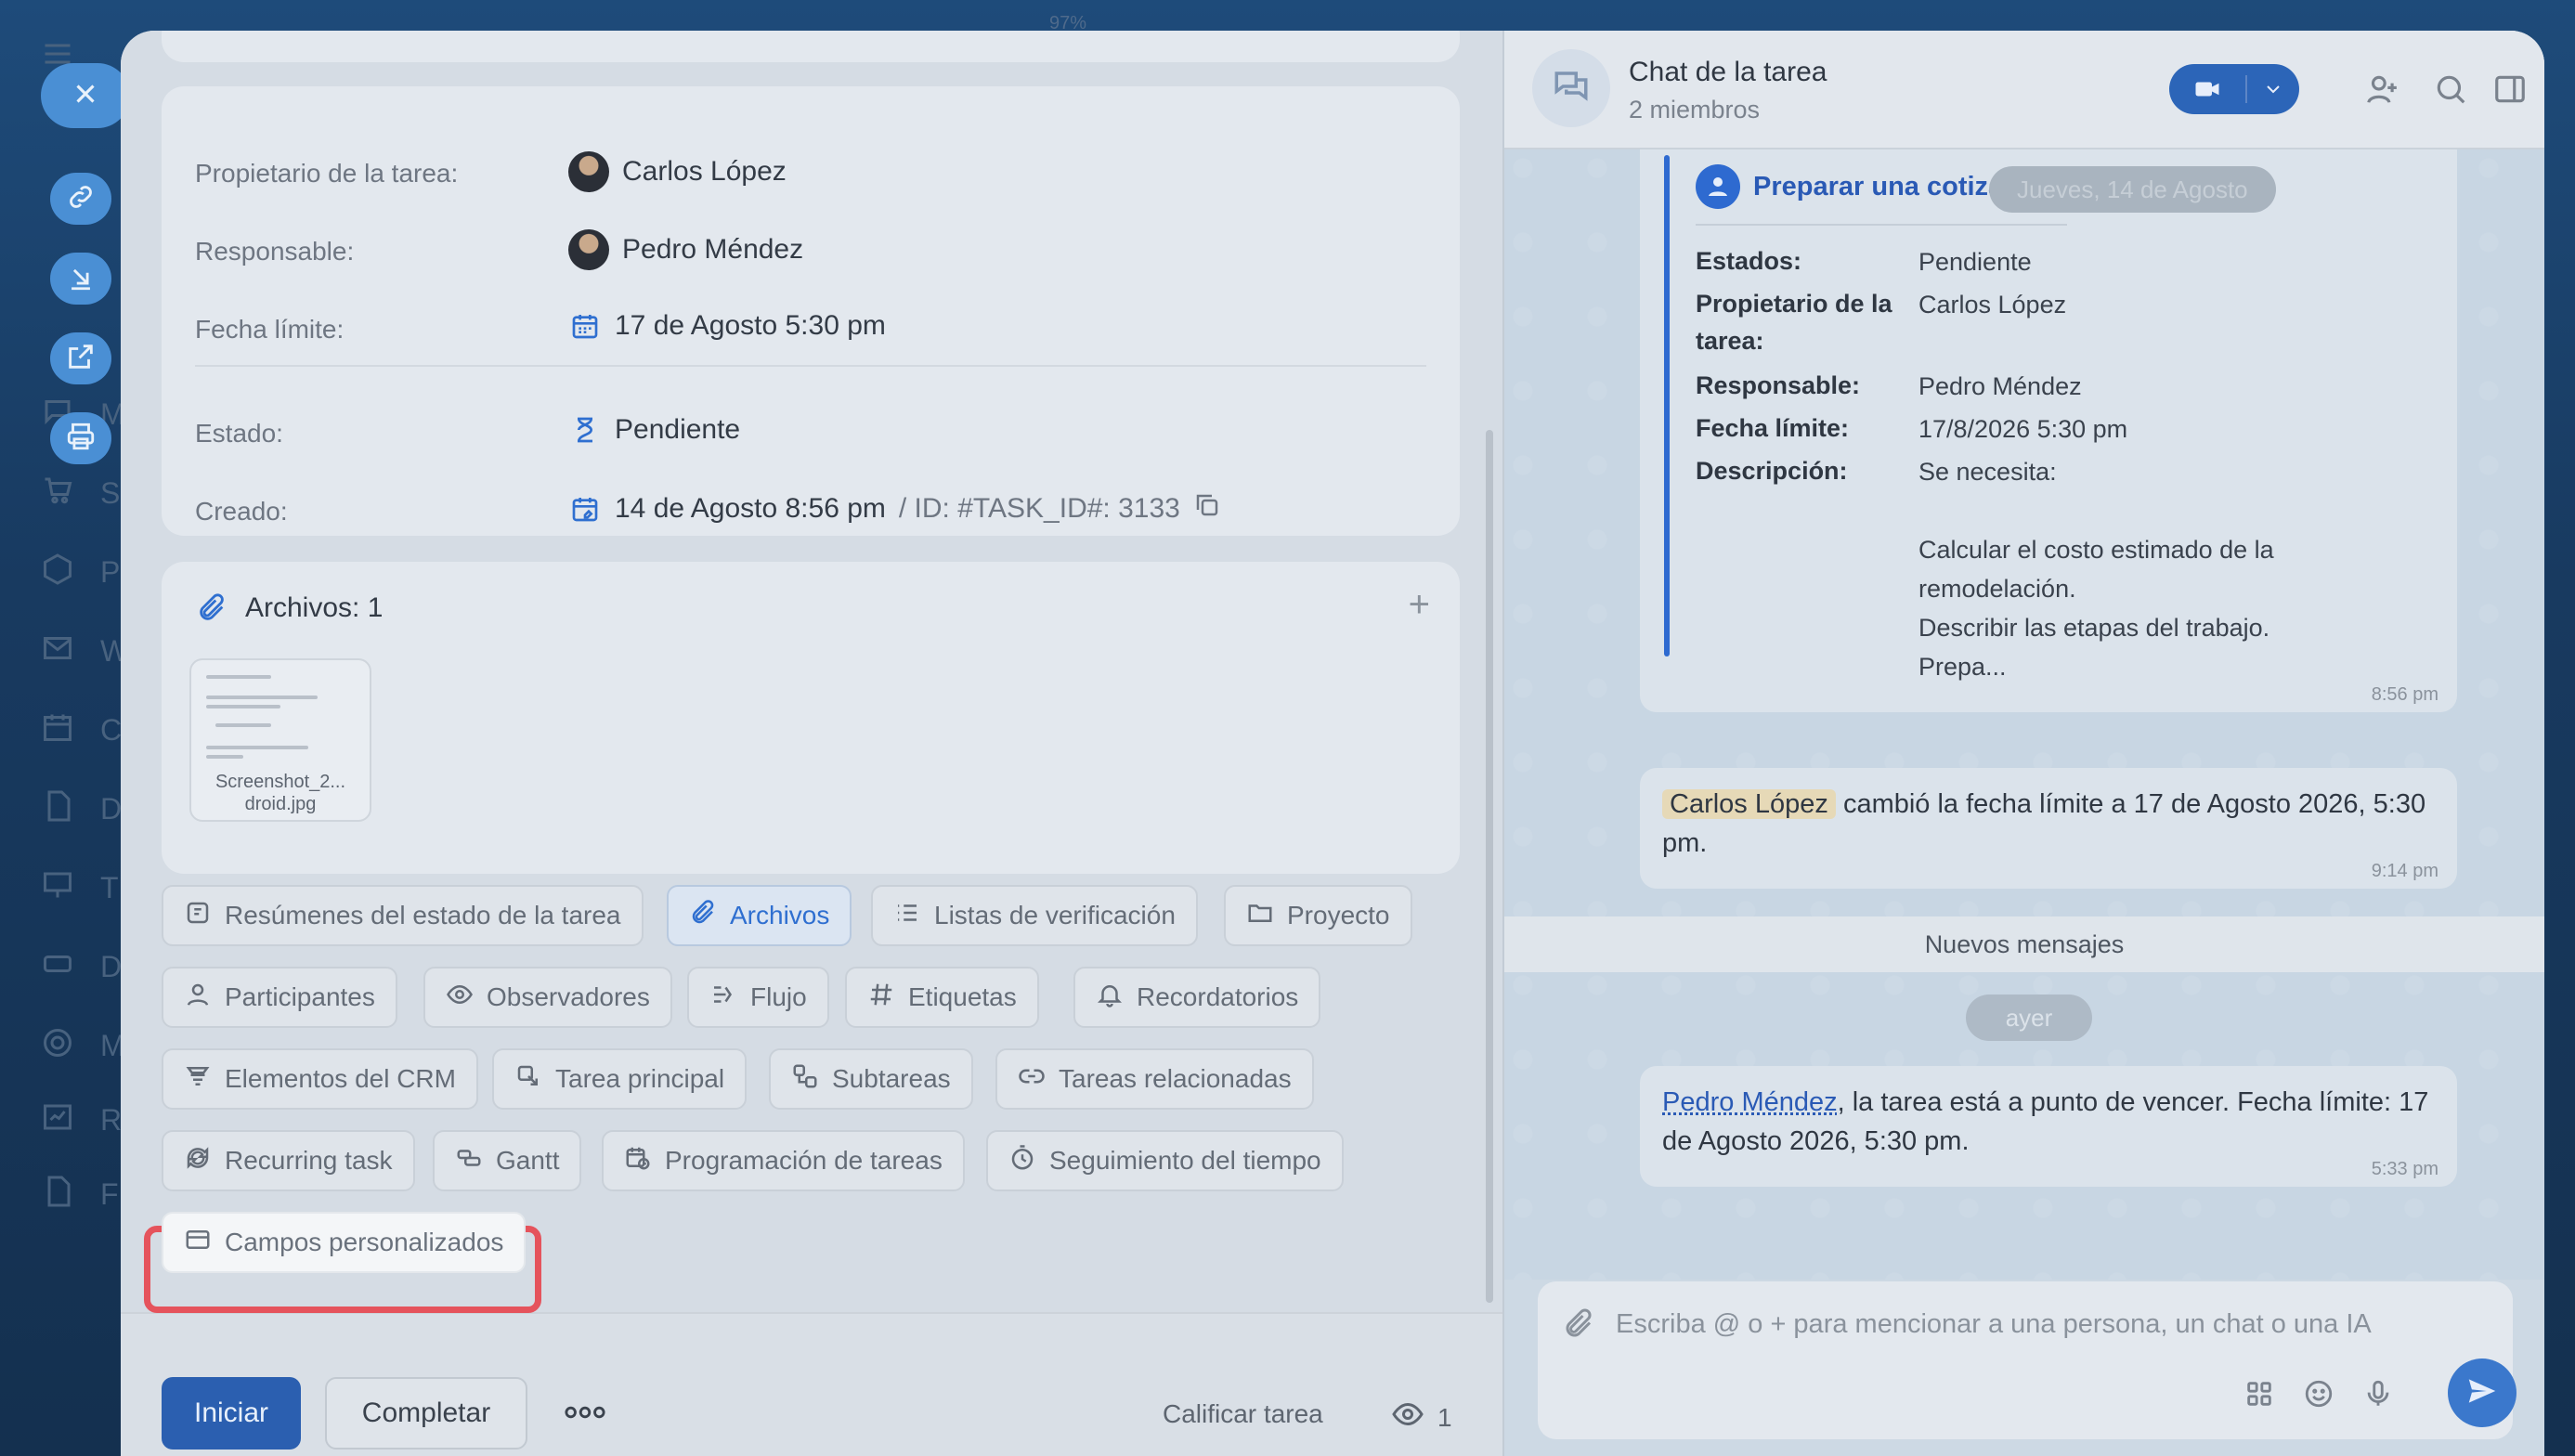 The width and height of the screenshot is (2575, 1456). What do you see at coordinates (59, 886) in the screenshot?
I see `presentation-icon` at bounding box center [59, 886].